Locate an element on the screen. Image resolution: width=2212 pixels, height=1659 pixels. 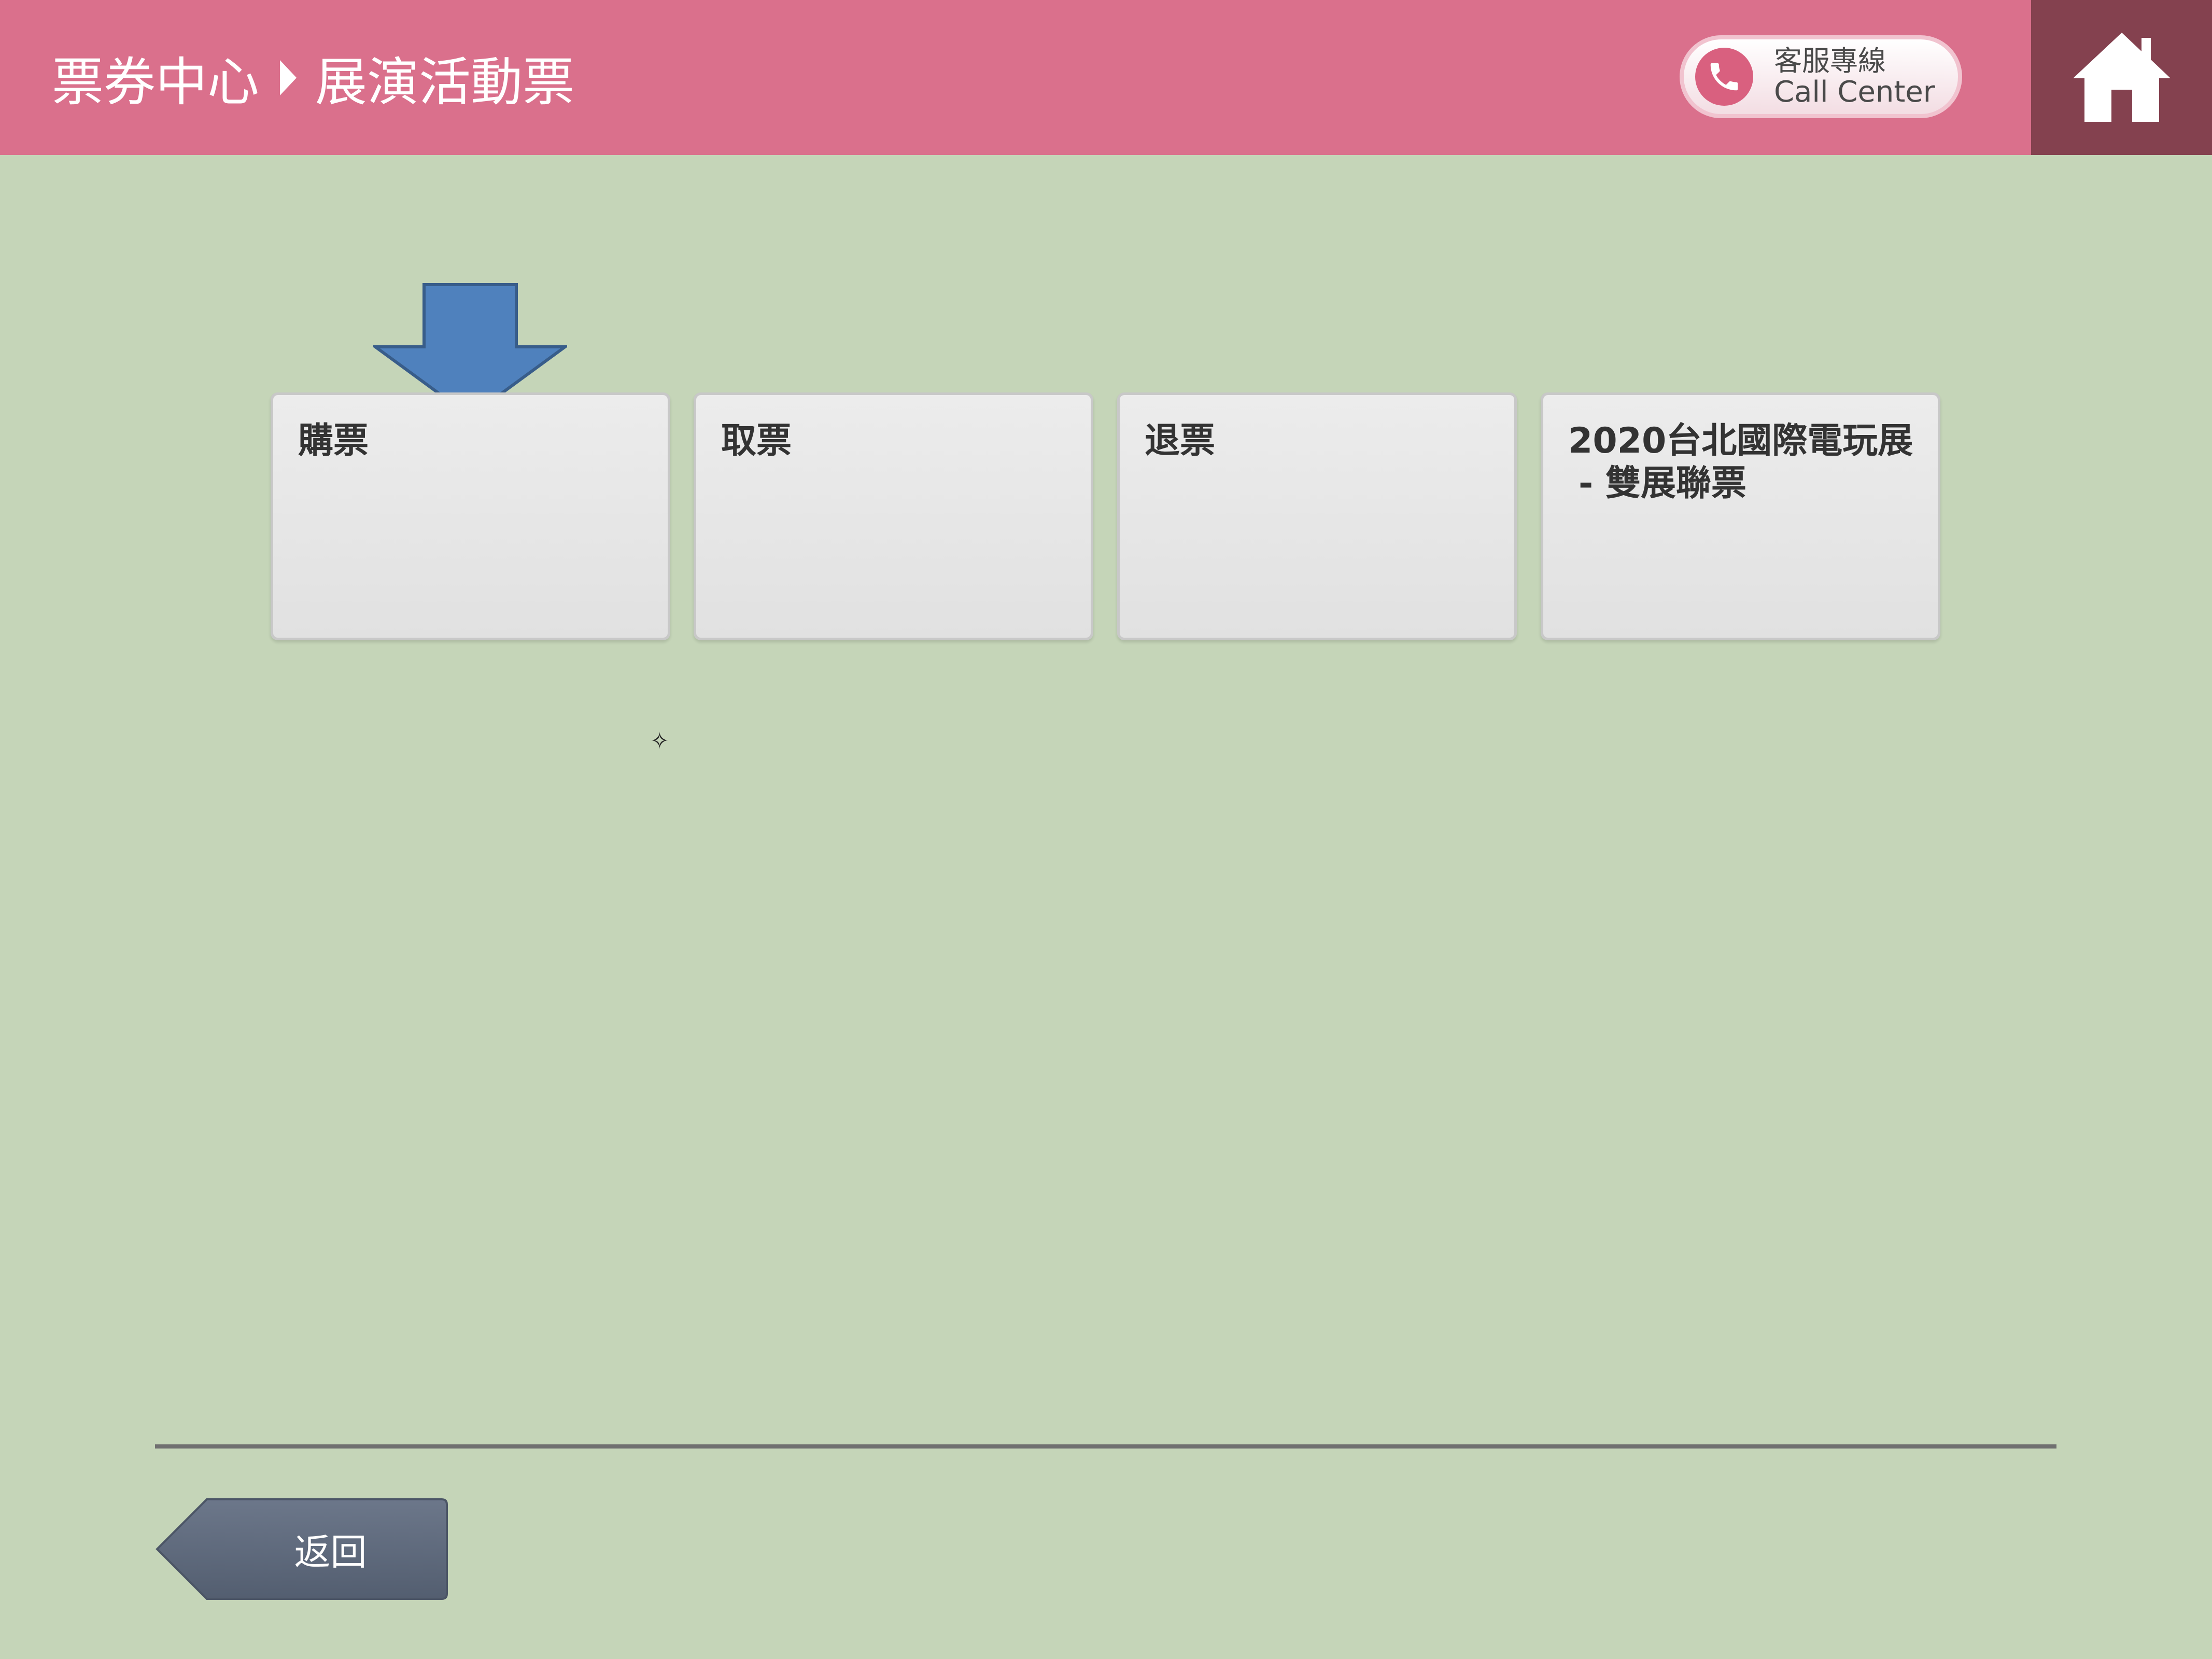
cursor-sparkle-icon: ✧ is located at coordinates (659, 741).